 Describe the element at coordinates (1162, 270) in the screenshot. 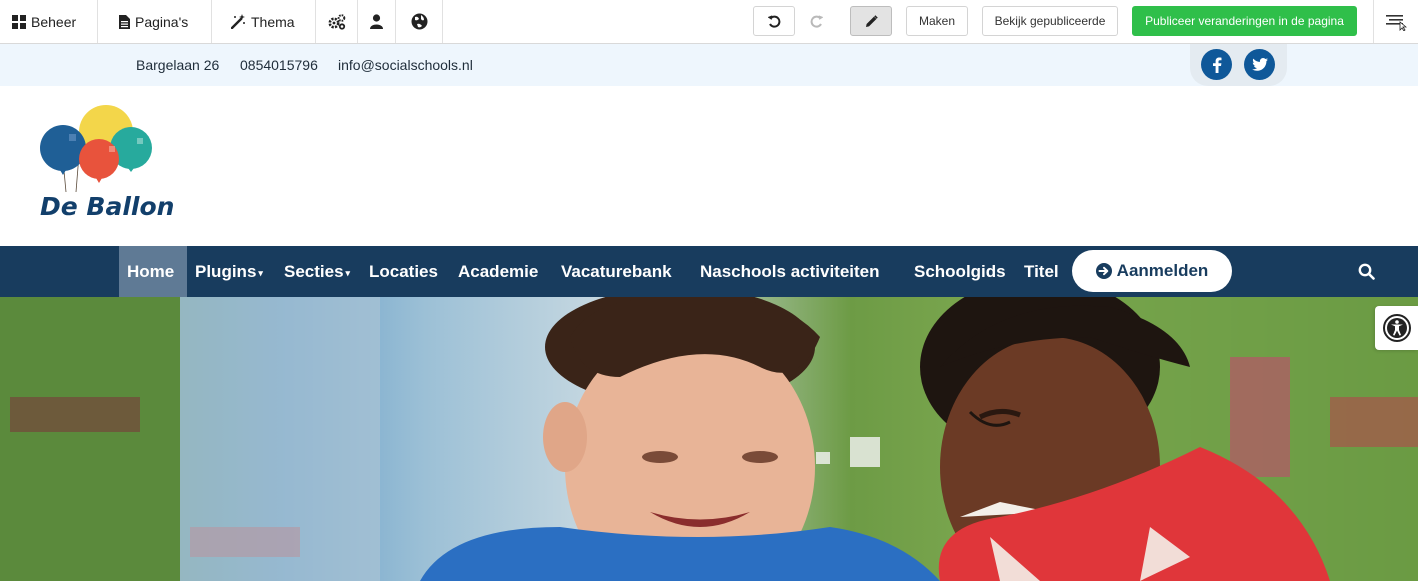

I see `login-label: Aanmelden` at that location.